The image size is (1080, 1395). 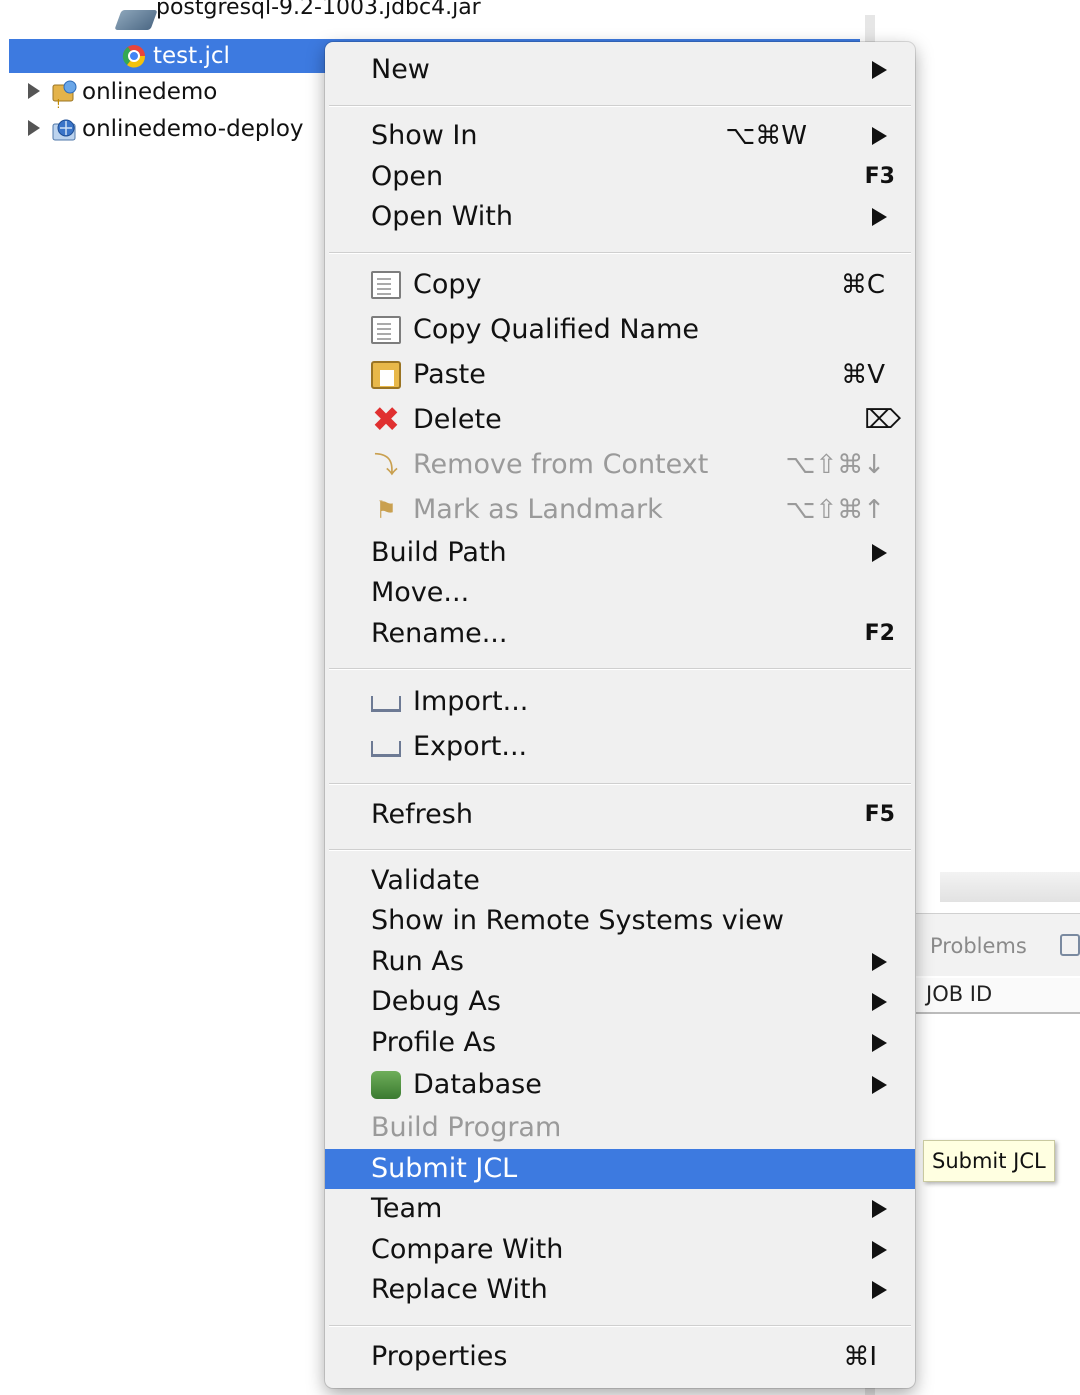 What do you see at coordinates (459, 1289) in the screenshot?
I see `menu-item-label: Replace With` at bounding box center [459, 1289].